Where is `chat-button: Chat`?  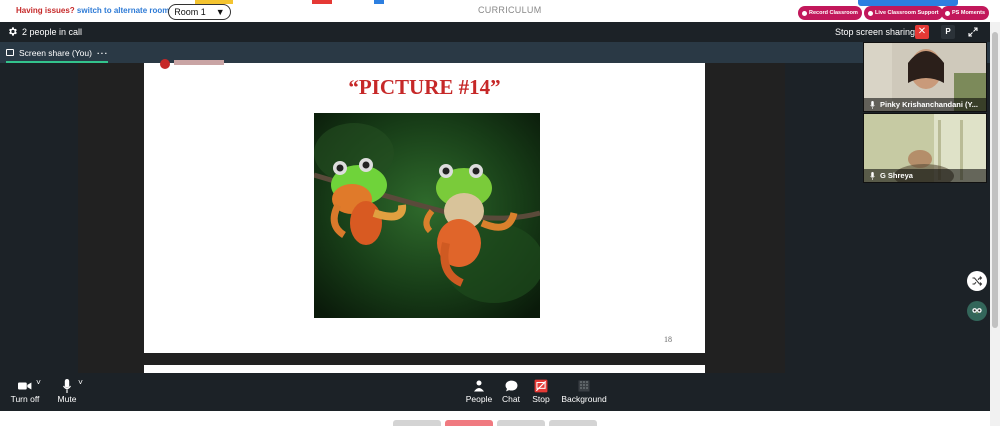
chat-button: Chat is located at coordinates (511, 390).